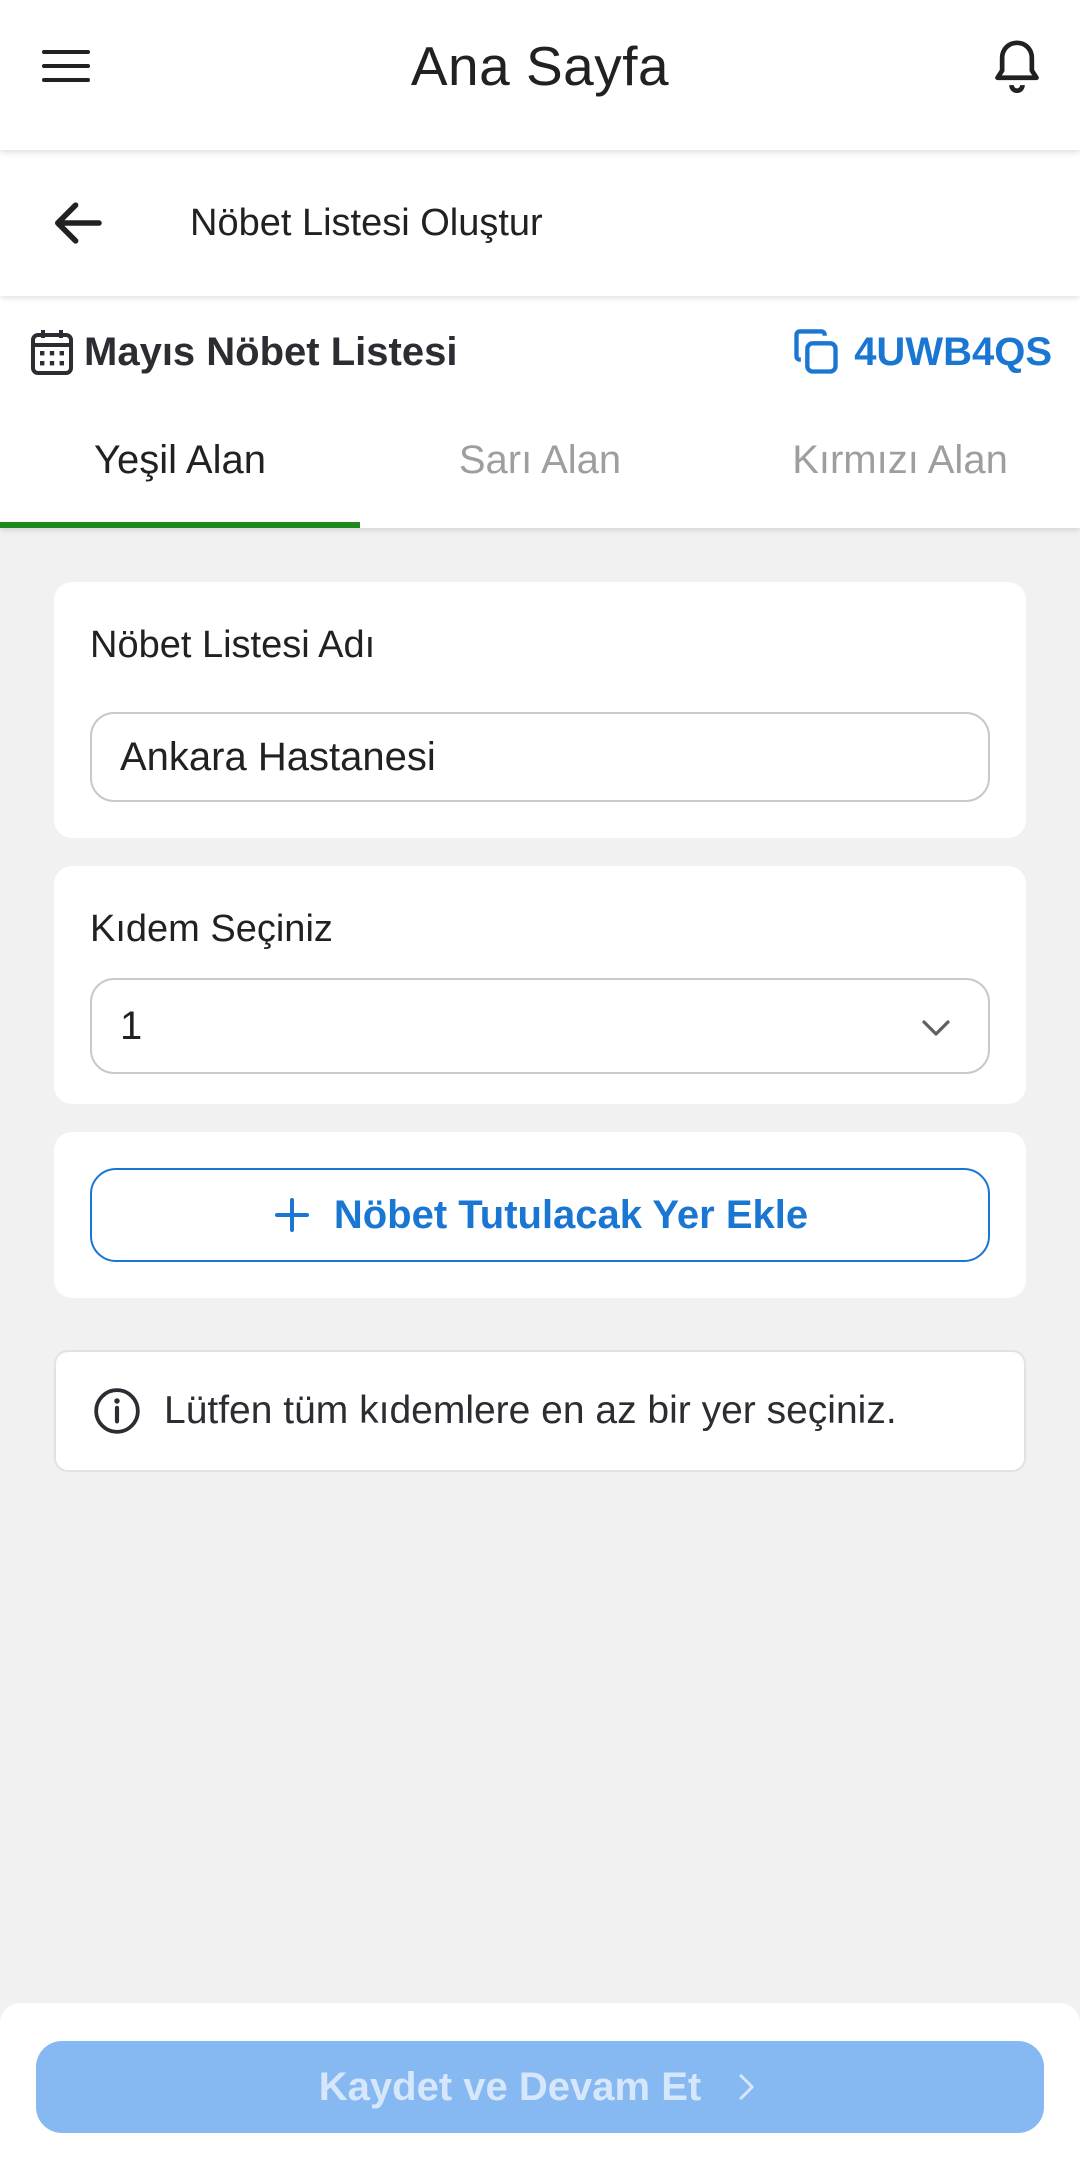 This screenshot has height=2167, width=1080. I want to click on copy-code-button: 4UWB4QS, so click(921, 352).